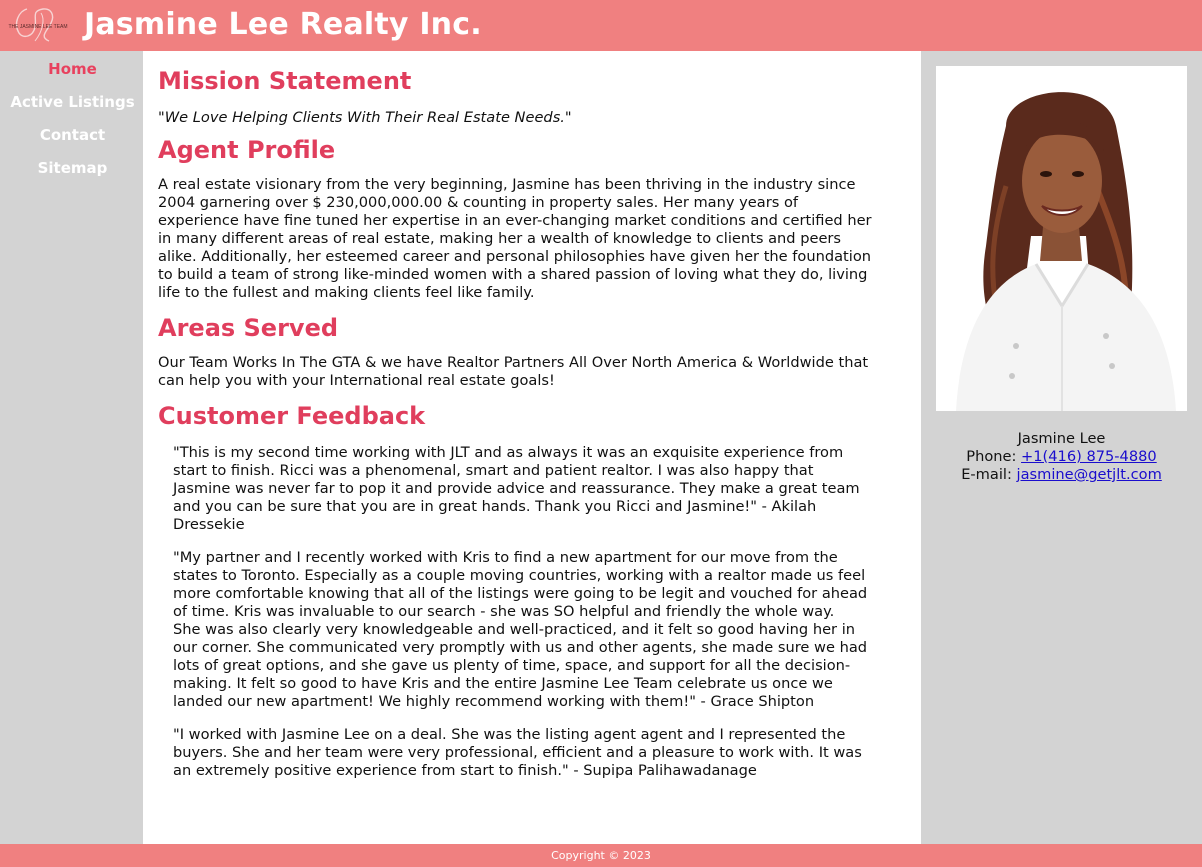 The image size is (1202, 867). Describe the element at coordinates (1089, 474) in the screenshot. I see `email-link: jasmine@getjlt.com` at that location.